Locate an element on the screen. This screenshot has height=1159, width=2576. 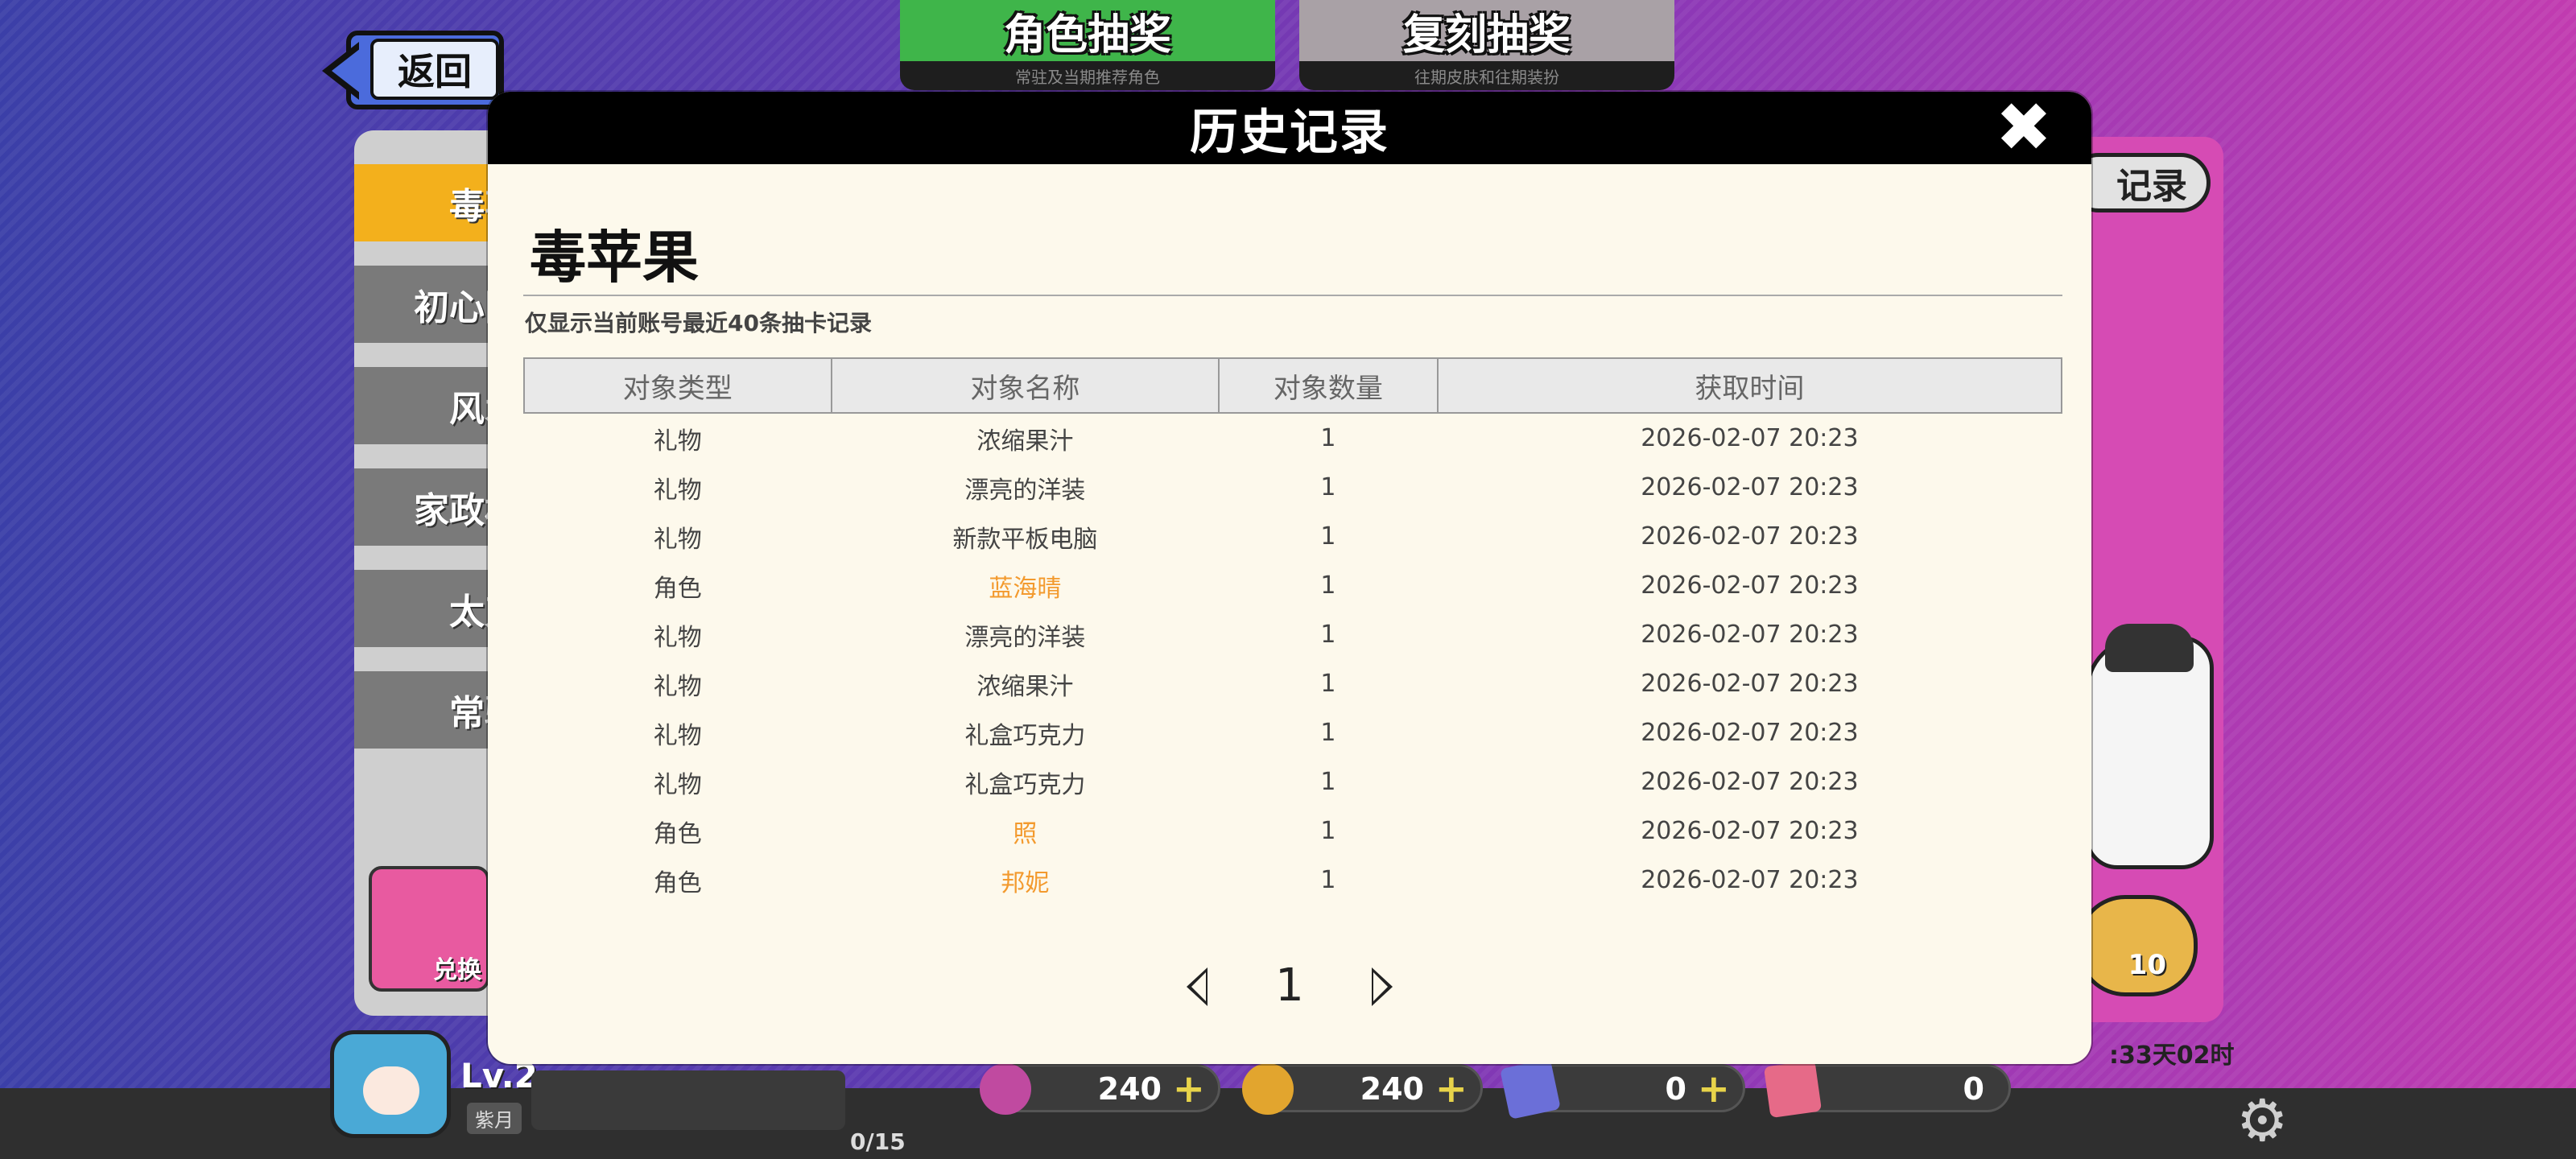
prev-page-button is located at coordinates (1194, 985).